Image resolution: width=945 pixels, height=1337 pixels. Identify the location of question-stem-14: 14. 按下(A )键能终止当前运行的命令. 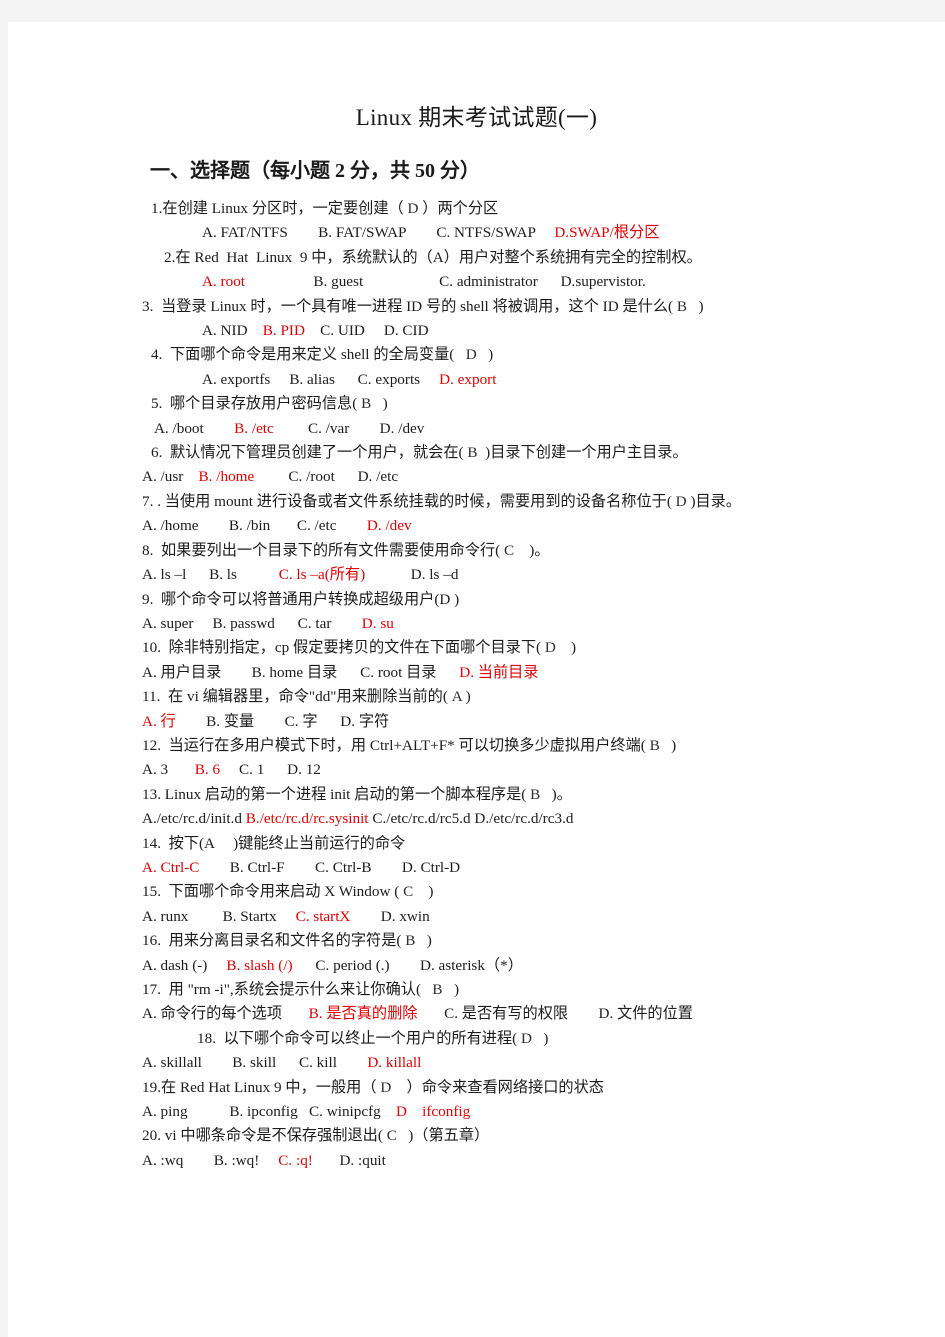
(529, 844).